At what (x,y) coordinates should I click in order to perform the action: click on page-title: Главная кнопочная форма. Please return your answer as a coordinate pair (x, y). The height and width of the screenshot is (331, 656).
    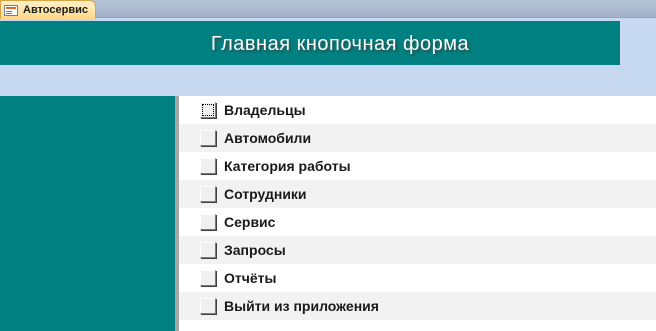
    Looking at the image, I should click on (340, 44).